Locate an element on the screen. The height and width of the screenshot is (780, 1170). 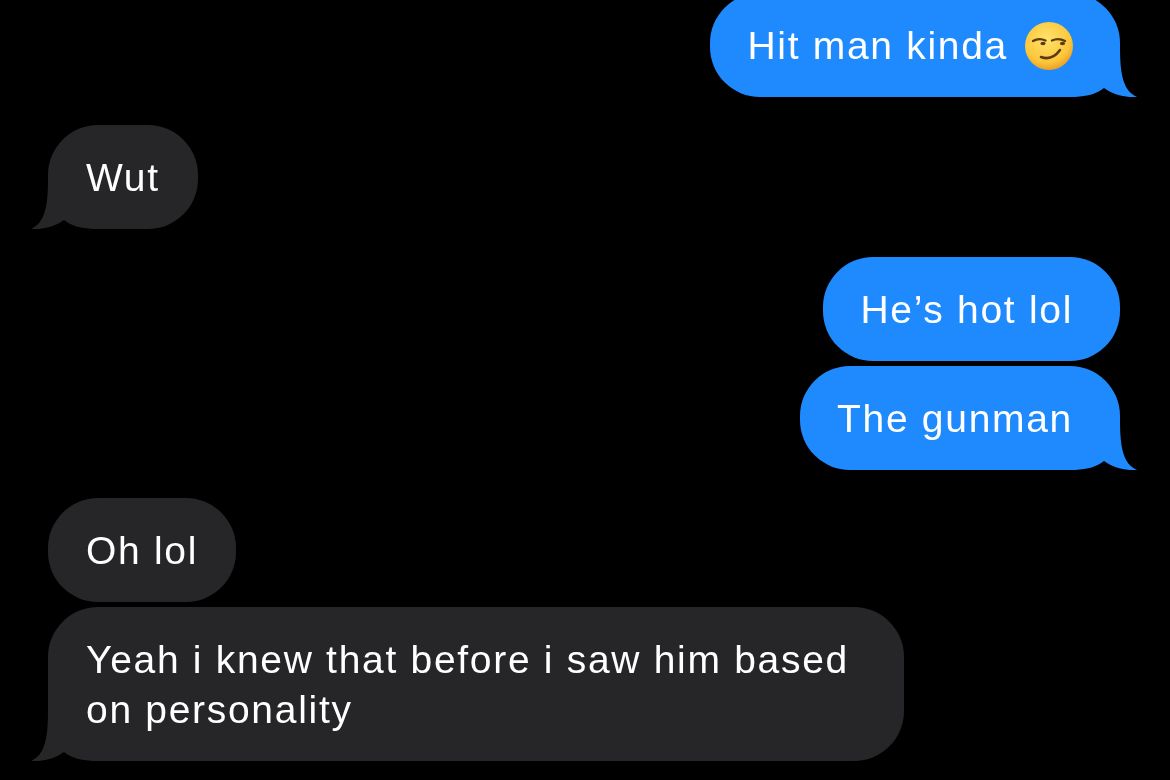
message-text: Hit man kinda is located at coordinates (877, 46).